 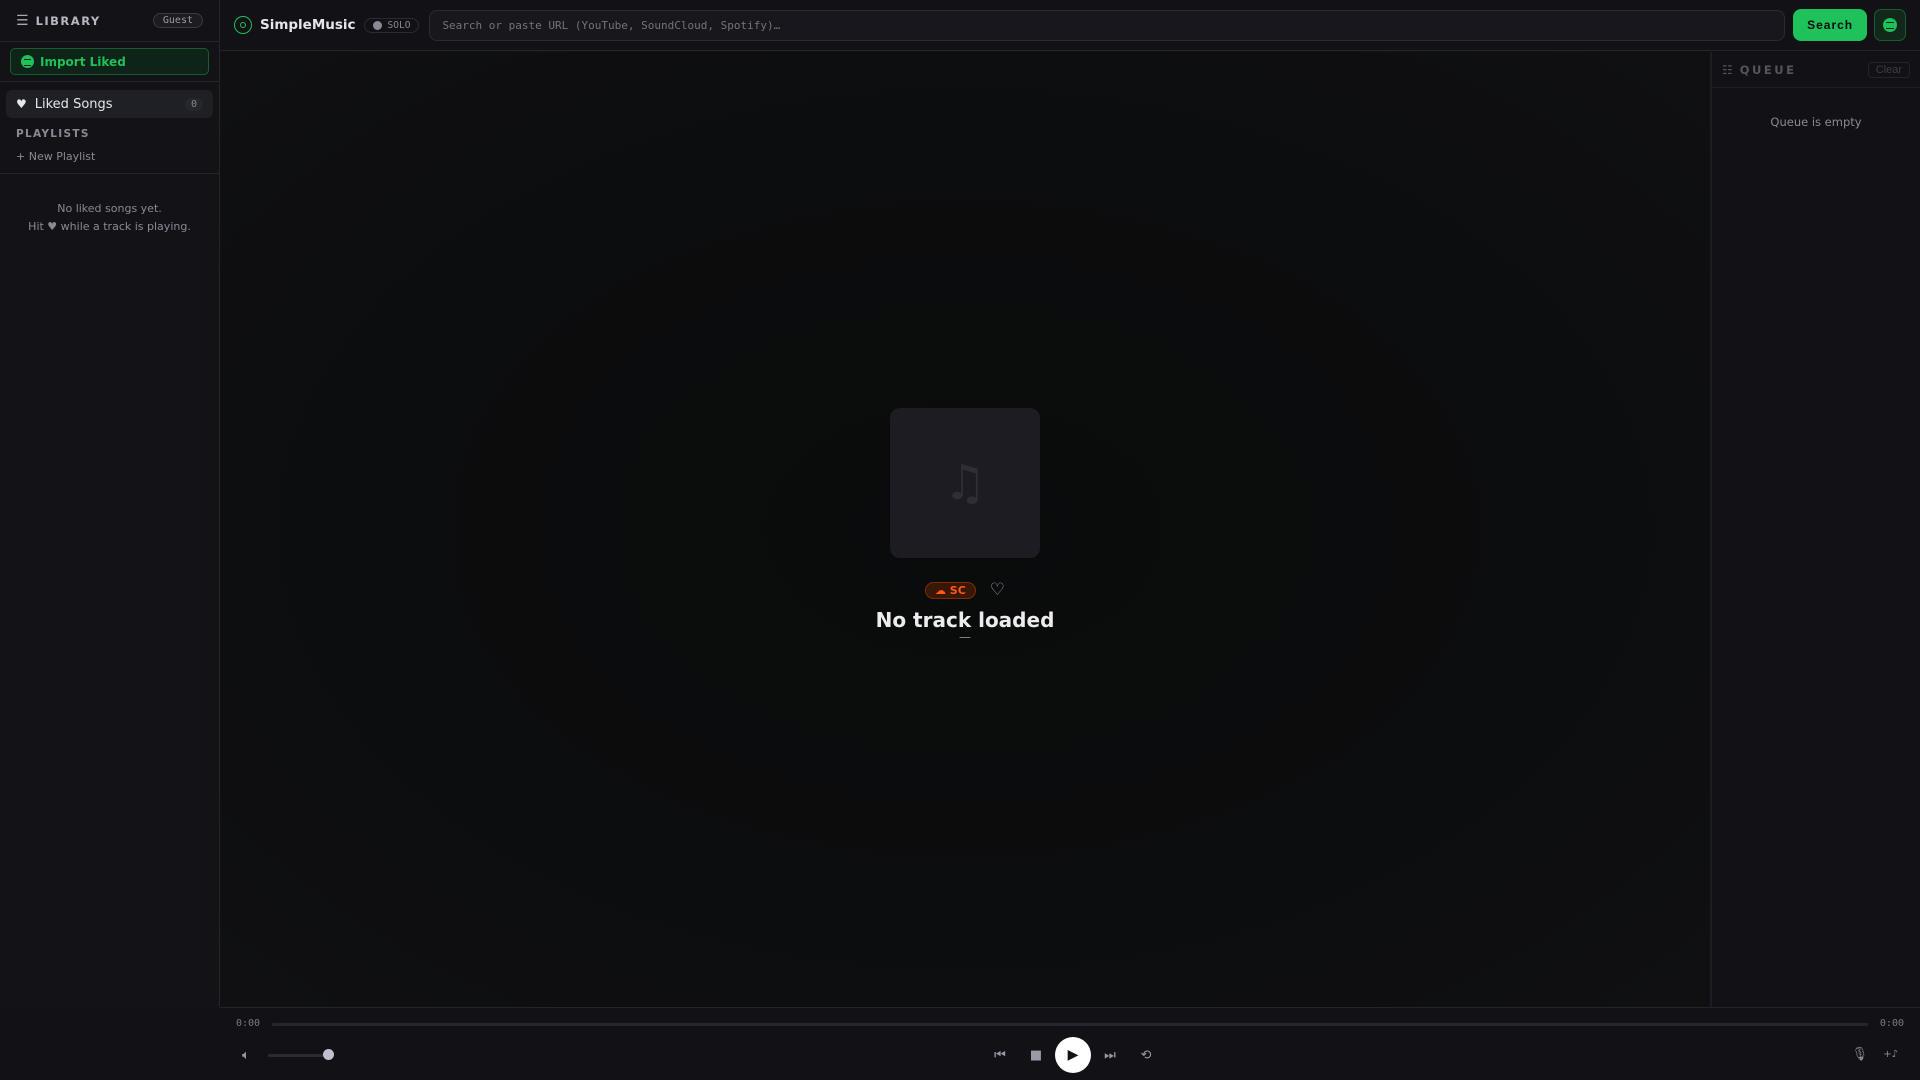 I want to click on mode-label: SOLO, so click(x=399, y=25).